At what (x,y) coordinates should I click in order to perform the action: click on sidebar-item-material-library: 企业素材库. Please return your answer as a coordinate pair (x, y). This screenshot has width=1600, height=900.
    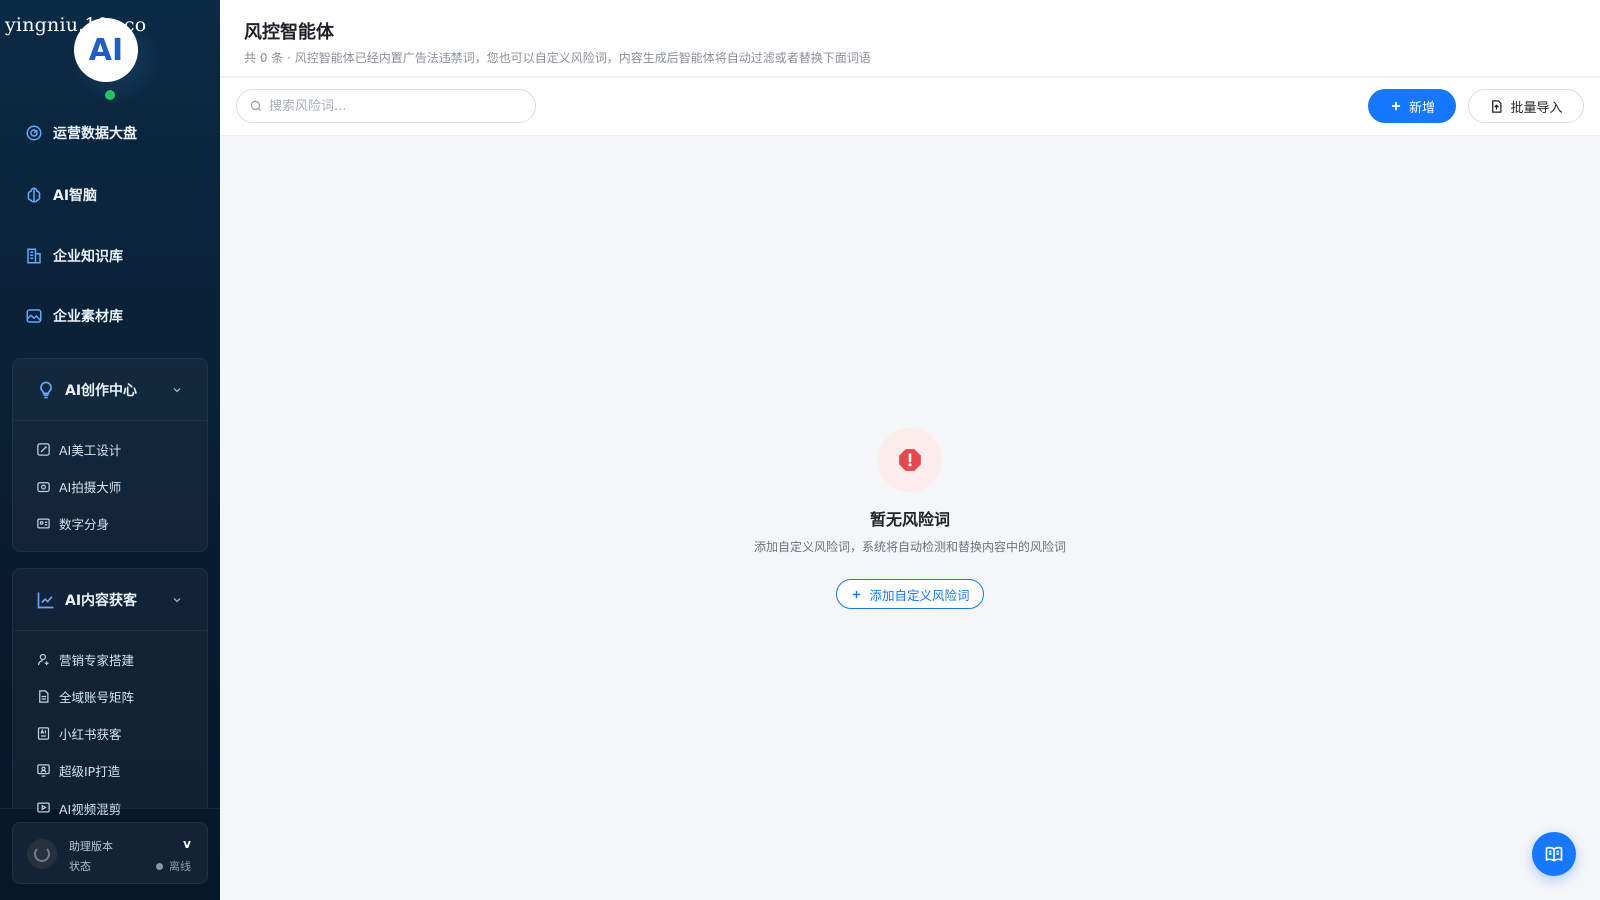
    Looking at the image, I should click on (73, 316).